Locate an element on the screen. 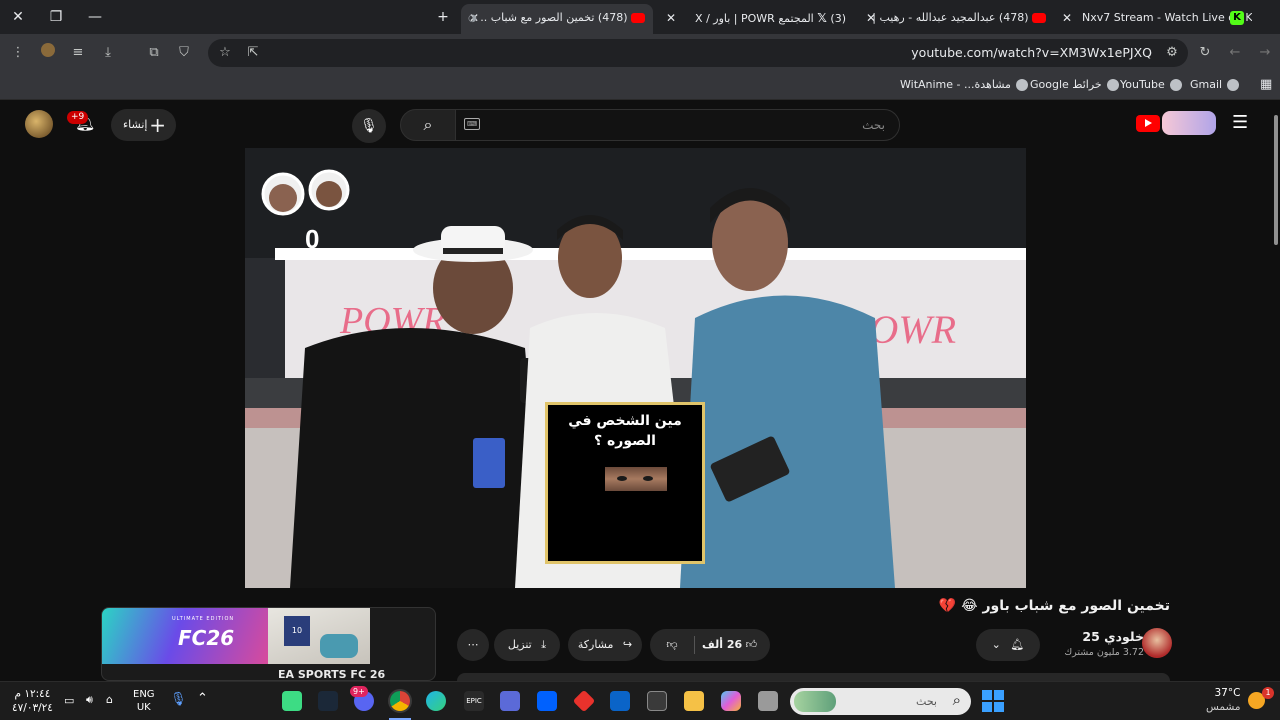 The height and width of the screenshot is (720, 1280). tab-kick-stream: ✕ Nxv7 Stream - Watch Live on Ki K is located at coordinates (1157, 18).